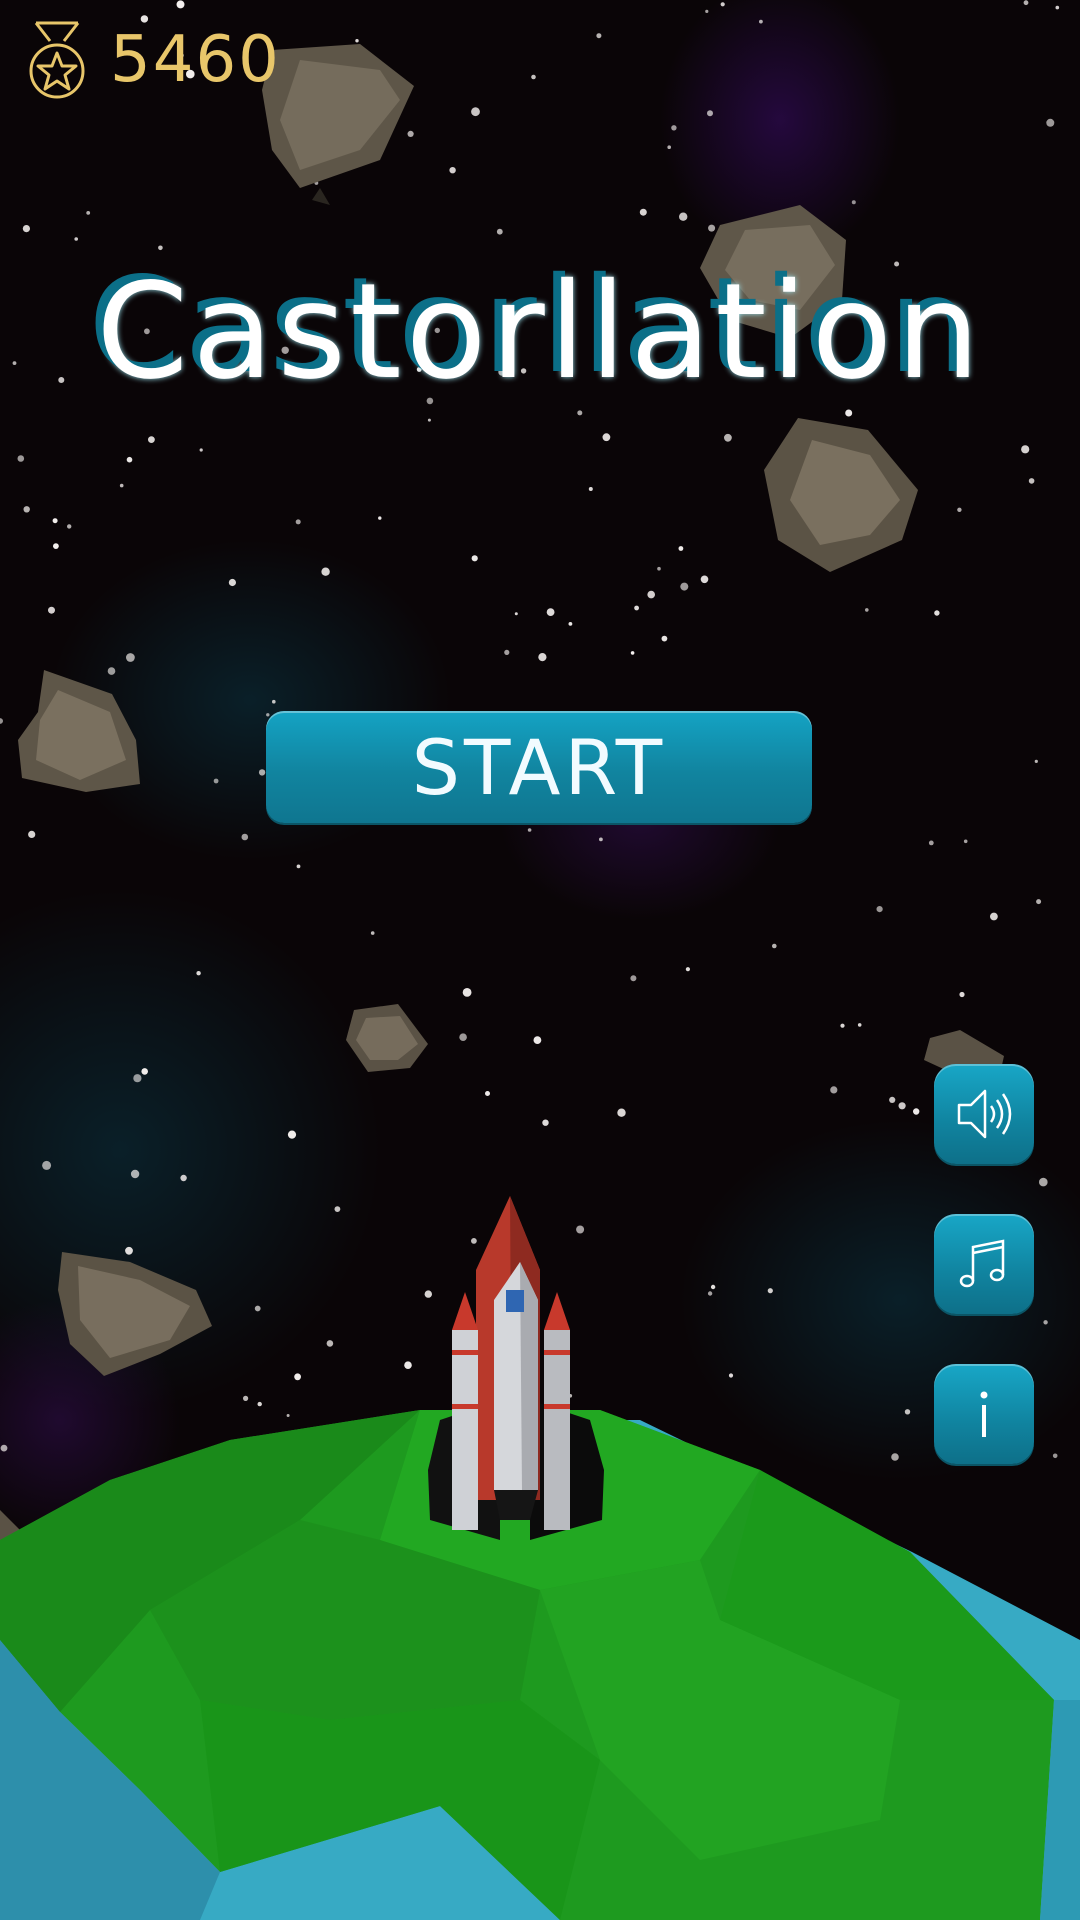 The image size is (1080, 1920). I want to click on rocket, so click(516, 1368).